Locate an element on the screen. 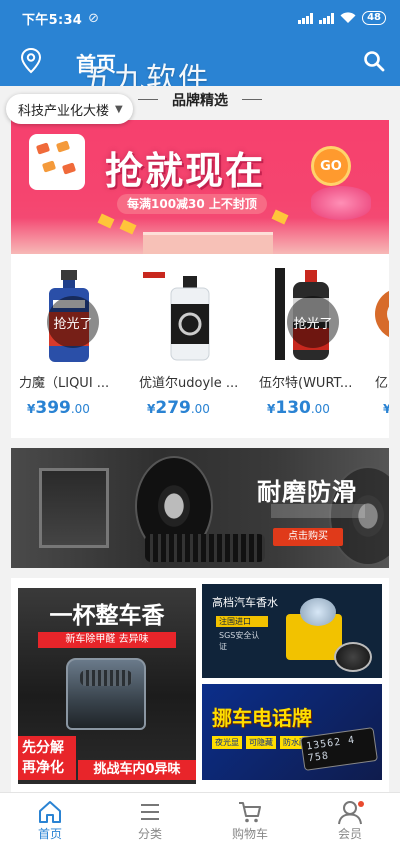  card-feature: SGS安全认证 is located at coordinates (239, 641).